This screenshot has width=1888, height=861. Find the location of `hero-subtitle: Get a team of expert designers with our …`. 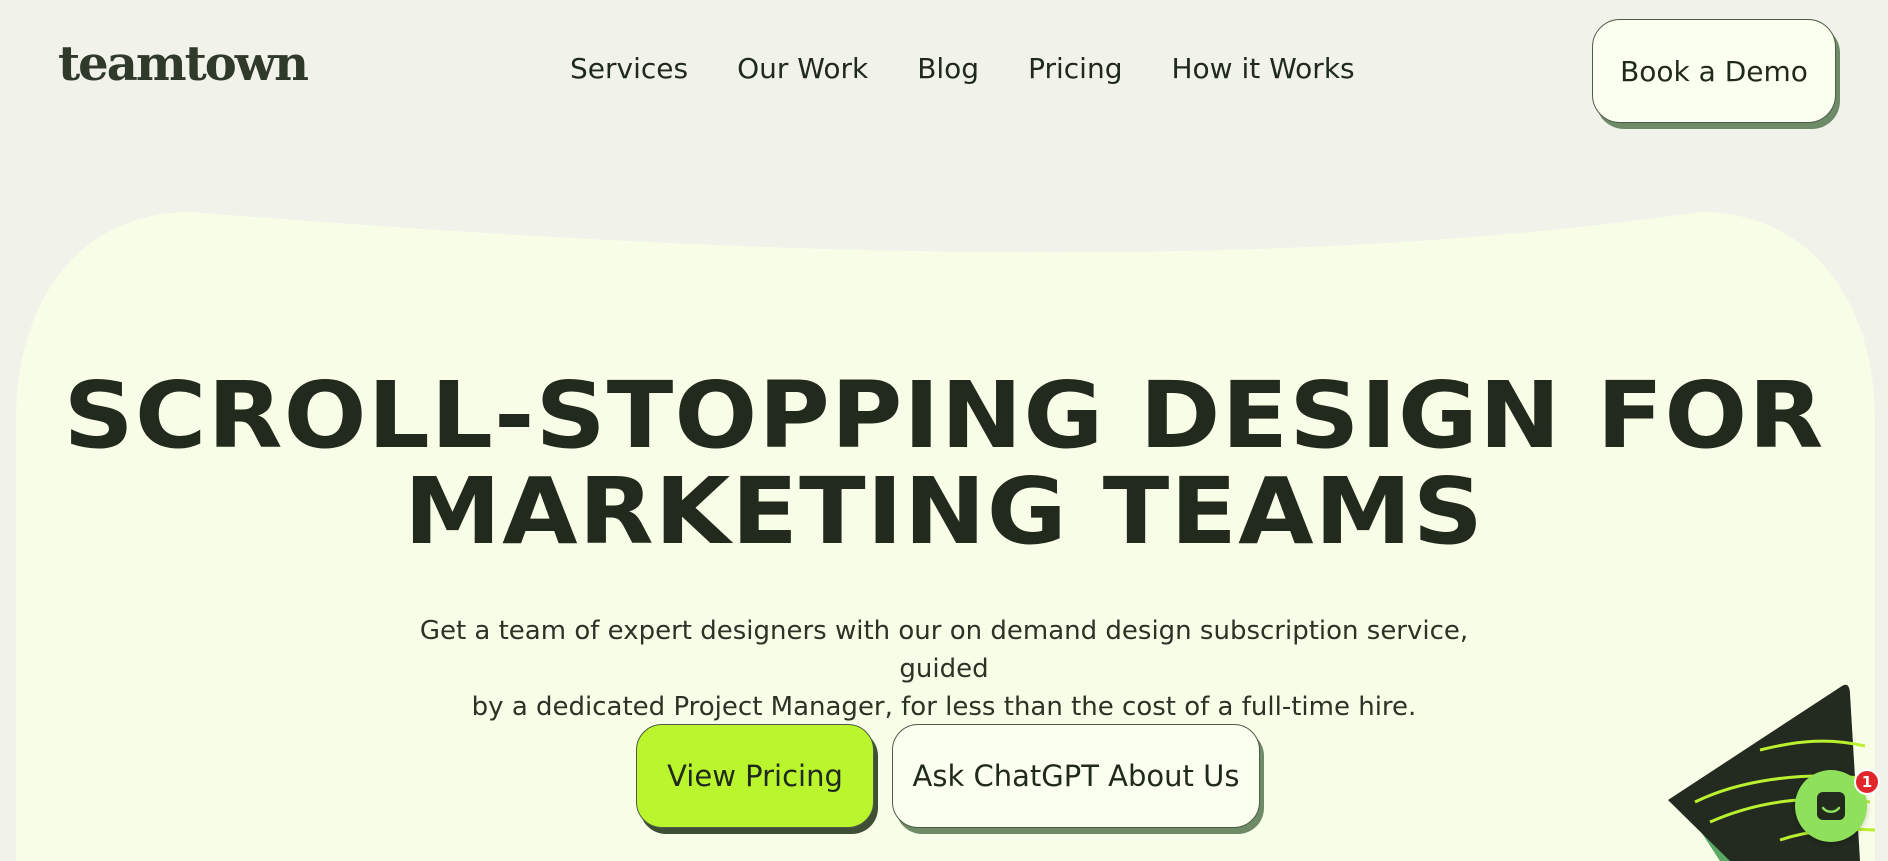

hero-subtitle: Get a team of expert designers with our … is located at coordinates (944, 669).